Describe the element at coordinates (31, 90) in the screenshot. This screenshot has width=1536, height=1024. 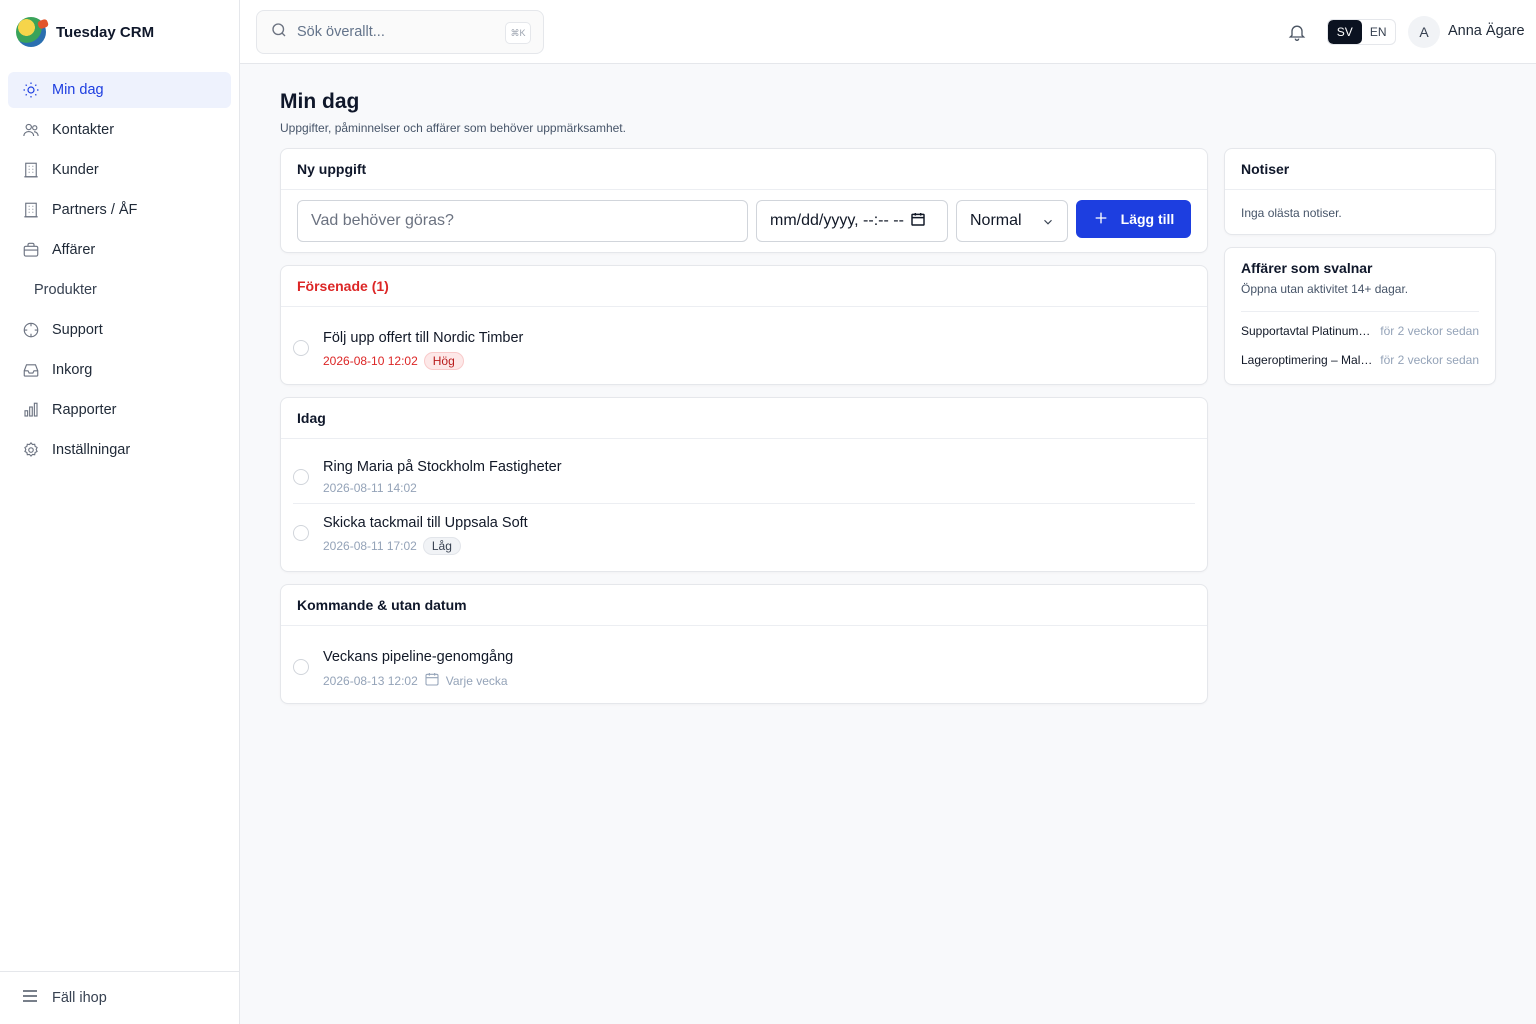
I see `sun-icon` at that location.